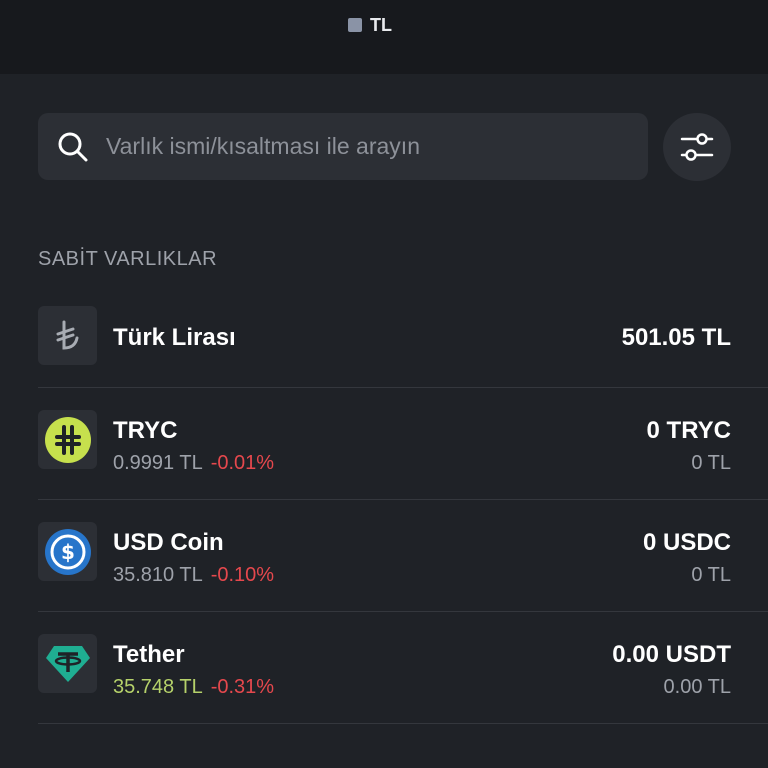 Image resolution: width=768 pixels, height=768 pixels. What do you see at coordinates (355, 25) in the screenshot?
I see `currency-square-icon` at bounding box center [355, 25].